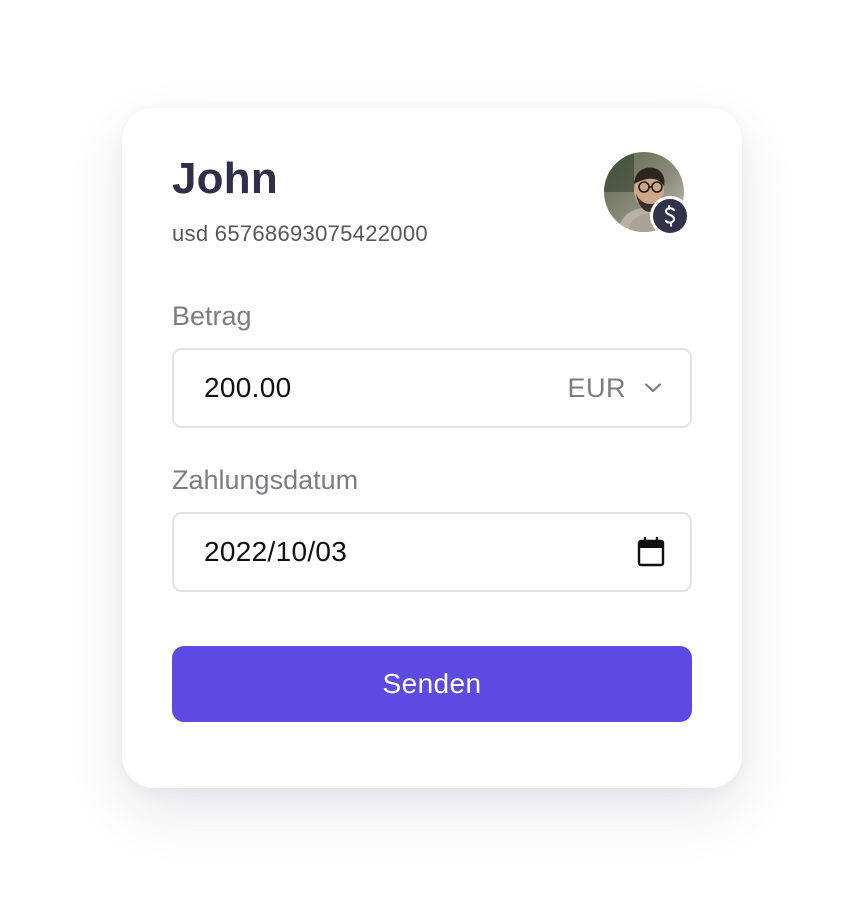 The image size is (864, 900). I want to click on currency-select: EUR, so click(614, 388).